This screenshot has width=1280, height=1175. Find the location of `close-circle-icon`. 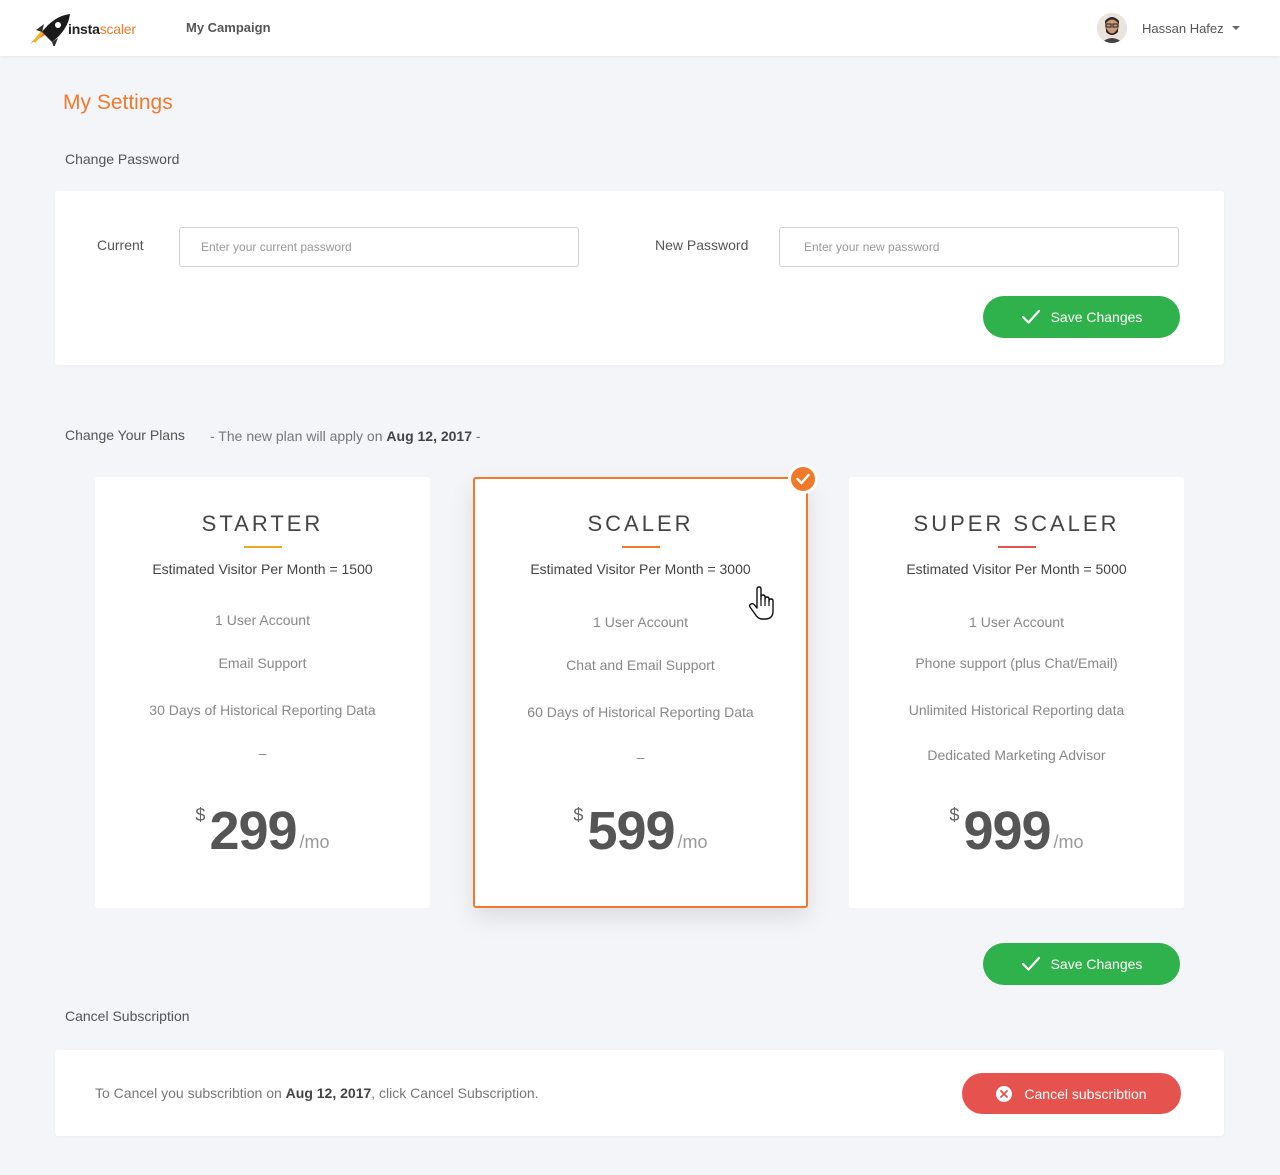

close-circle-icon is located at coordinates (1004, 1093).